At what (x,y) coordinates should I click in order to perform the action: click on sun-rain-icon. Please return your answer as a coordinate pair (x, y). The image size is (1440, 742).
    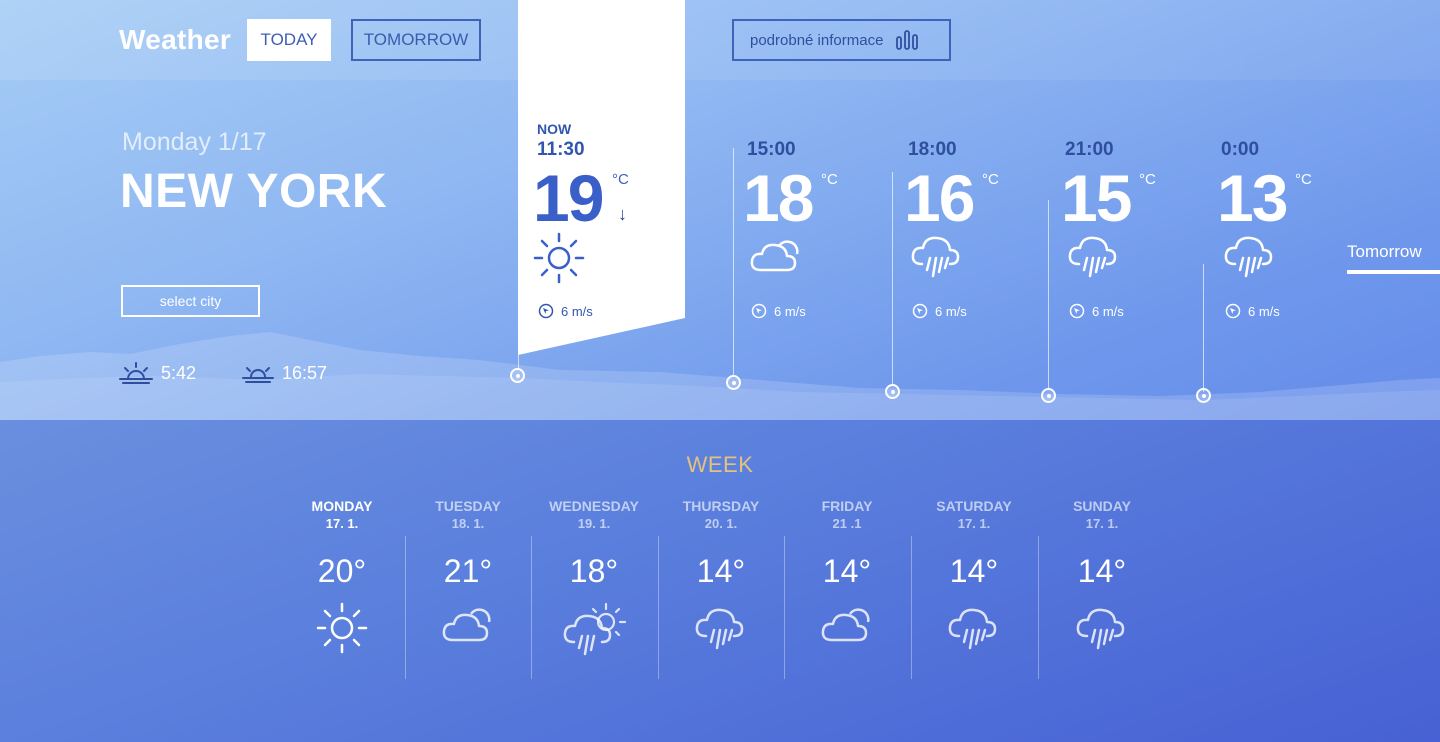
    Looking at the image, I should click on (594, 629).